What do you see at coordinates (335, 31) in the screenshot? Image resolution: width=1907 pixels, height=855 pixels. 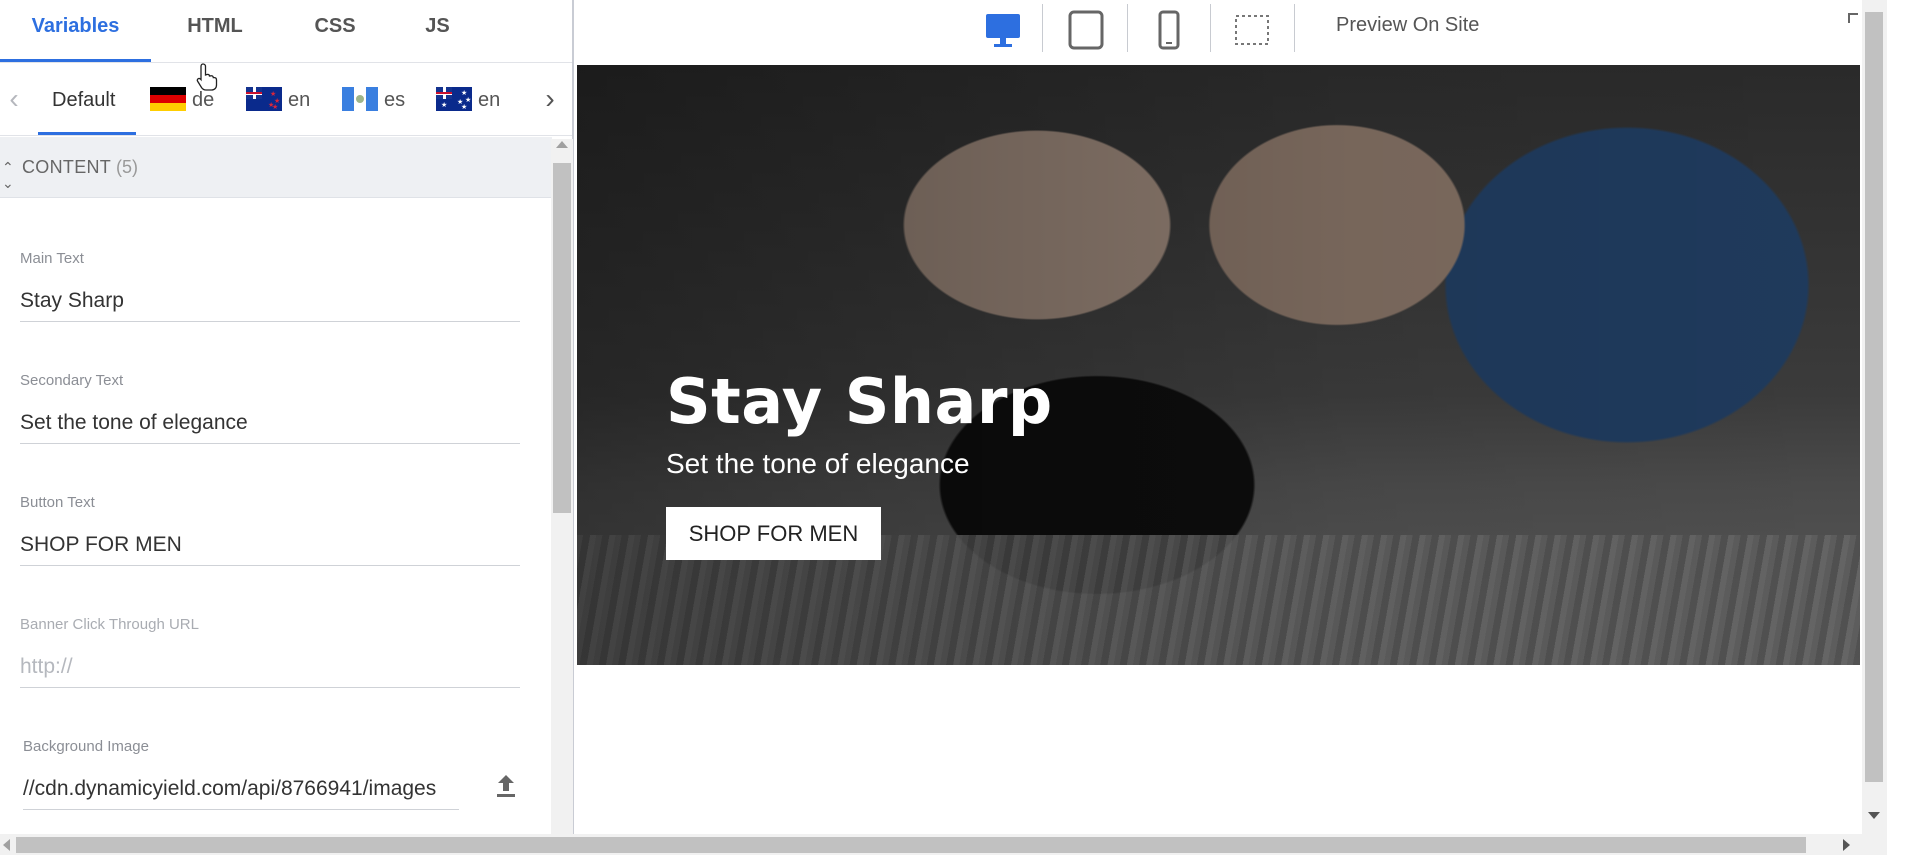 I see `tab-css: CSS` at bounding box center [335, 31].